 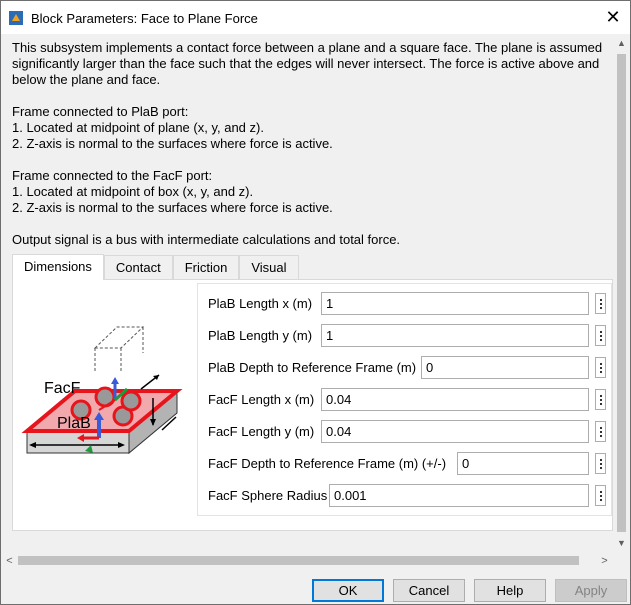 What do you see at coordinates (100, 111) in the screenshot?
I see `plab-heading: Frame connected to PlaB port:` at bounding box center [100, 111].